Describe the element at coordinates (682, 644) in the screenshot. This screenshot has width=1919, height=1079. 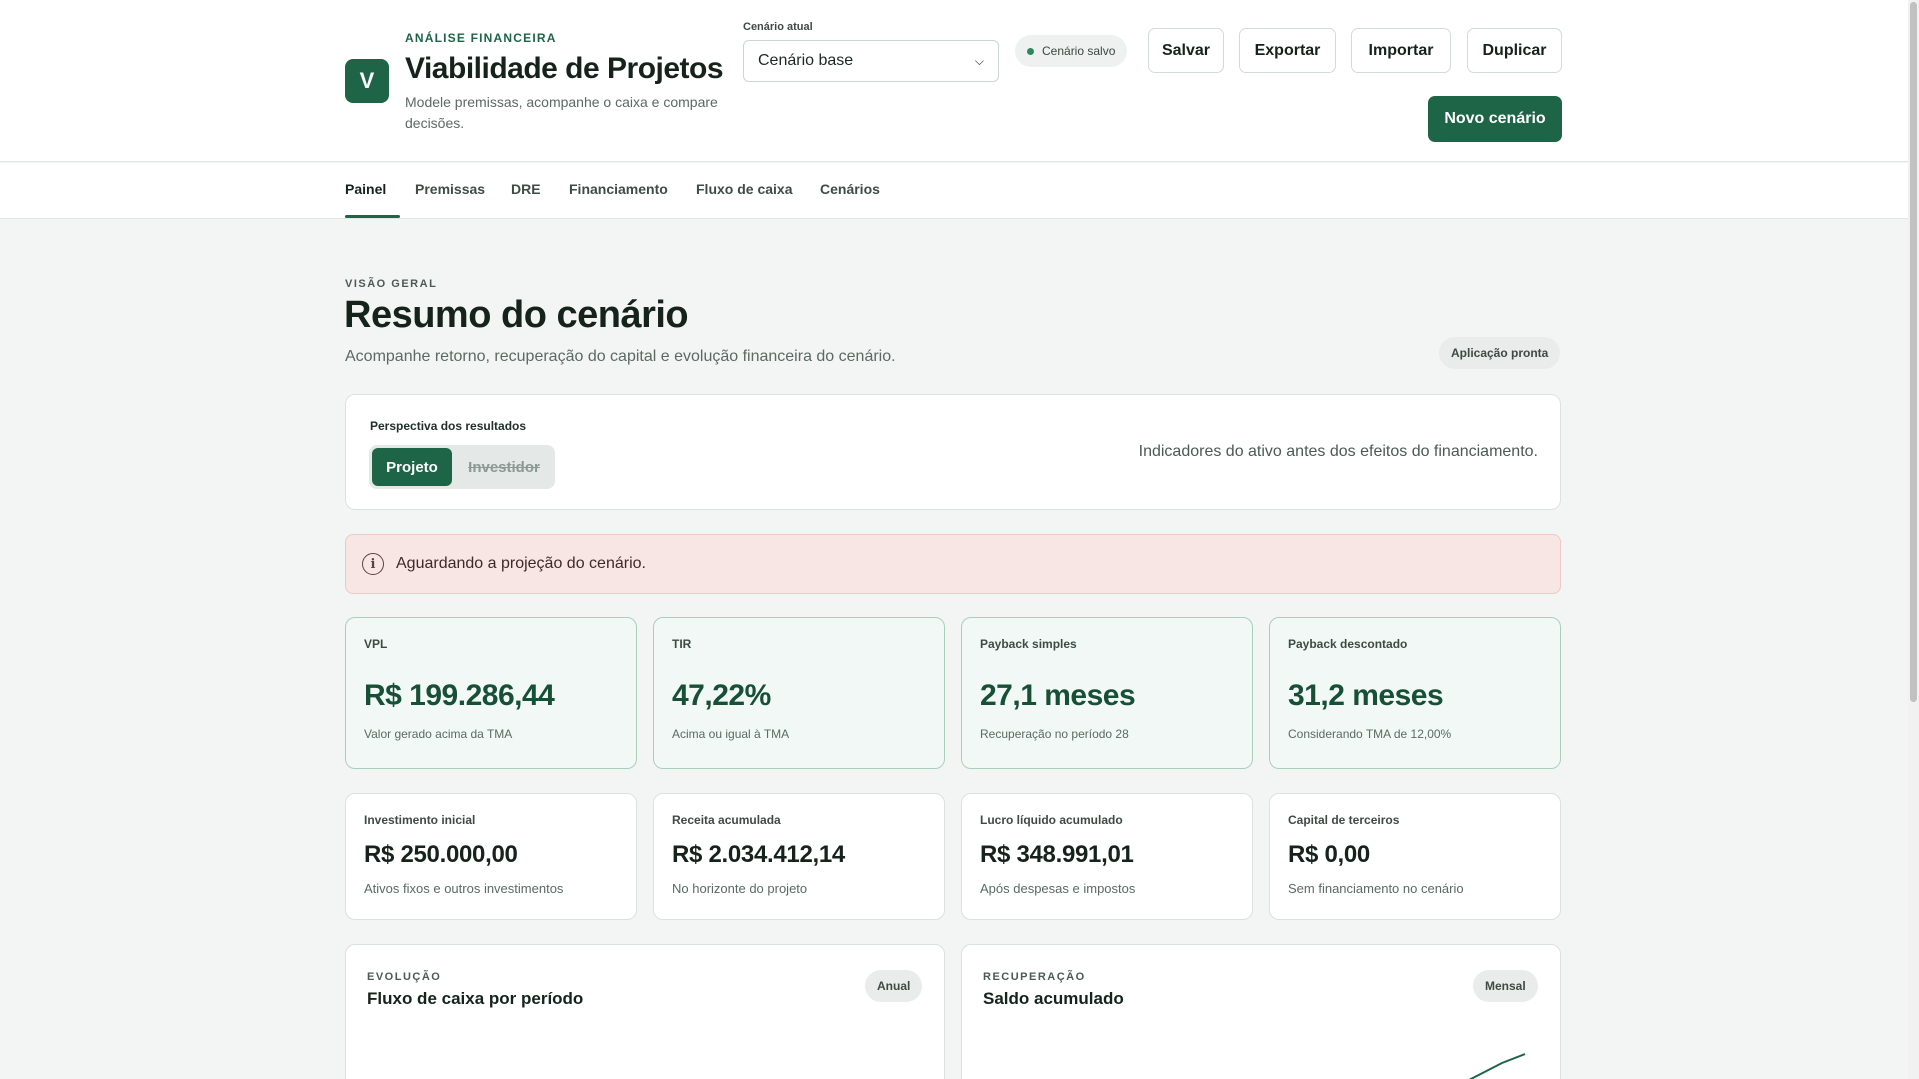
I see `kpi-label: TIR` at that location.